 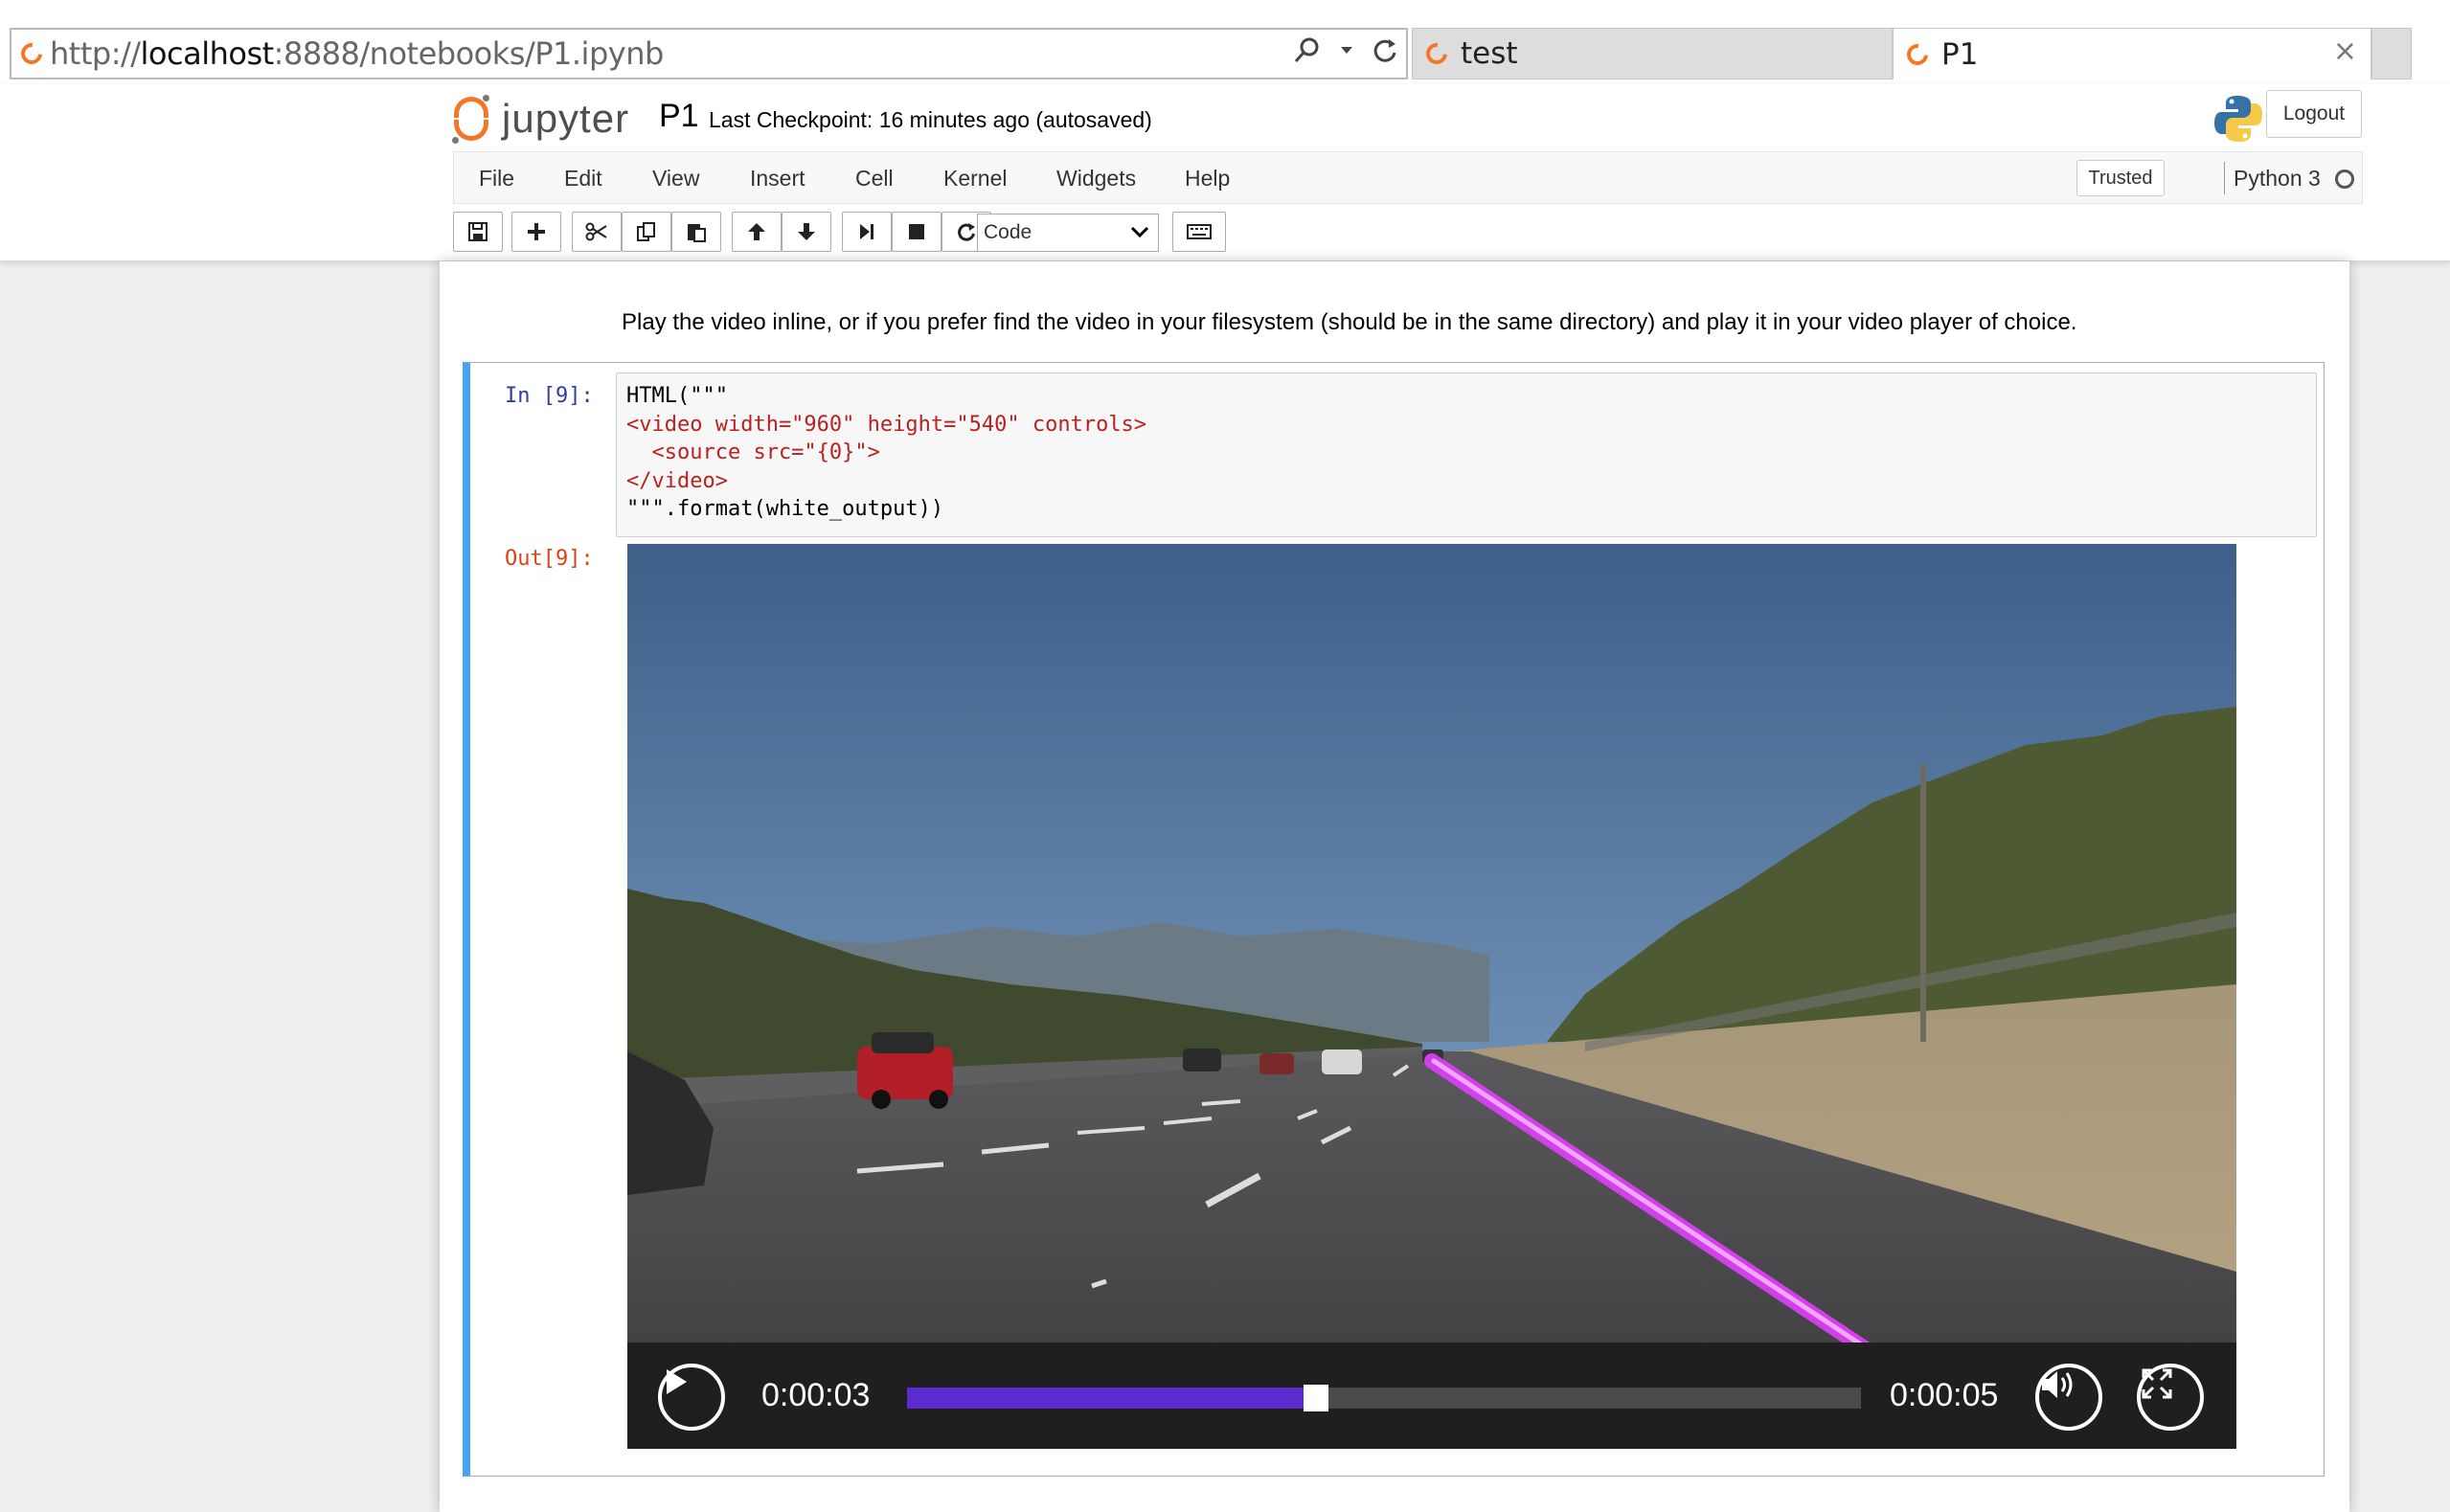 I want to click on run-cell-button, so click(x=867, y=232).